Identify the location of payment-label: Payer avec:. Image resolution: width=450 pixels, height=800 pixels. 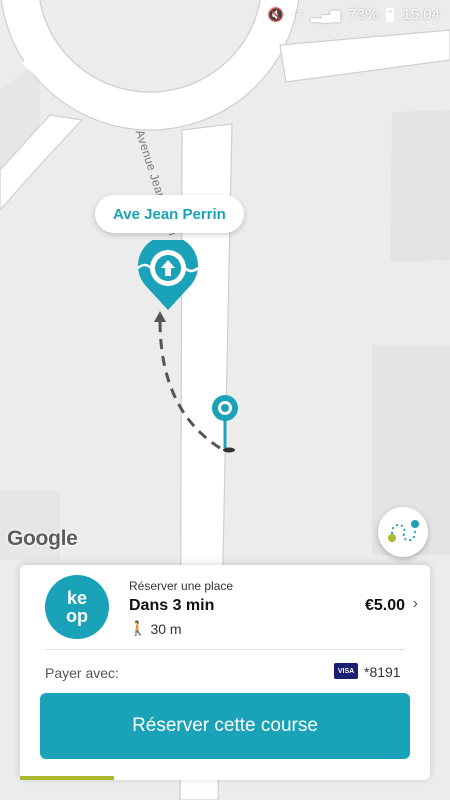
(82, 673).